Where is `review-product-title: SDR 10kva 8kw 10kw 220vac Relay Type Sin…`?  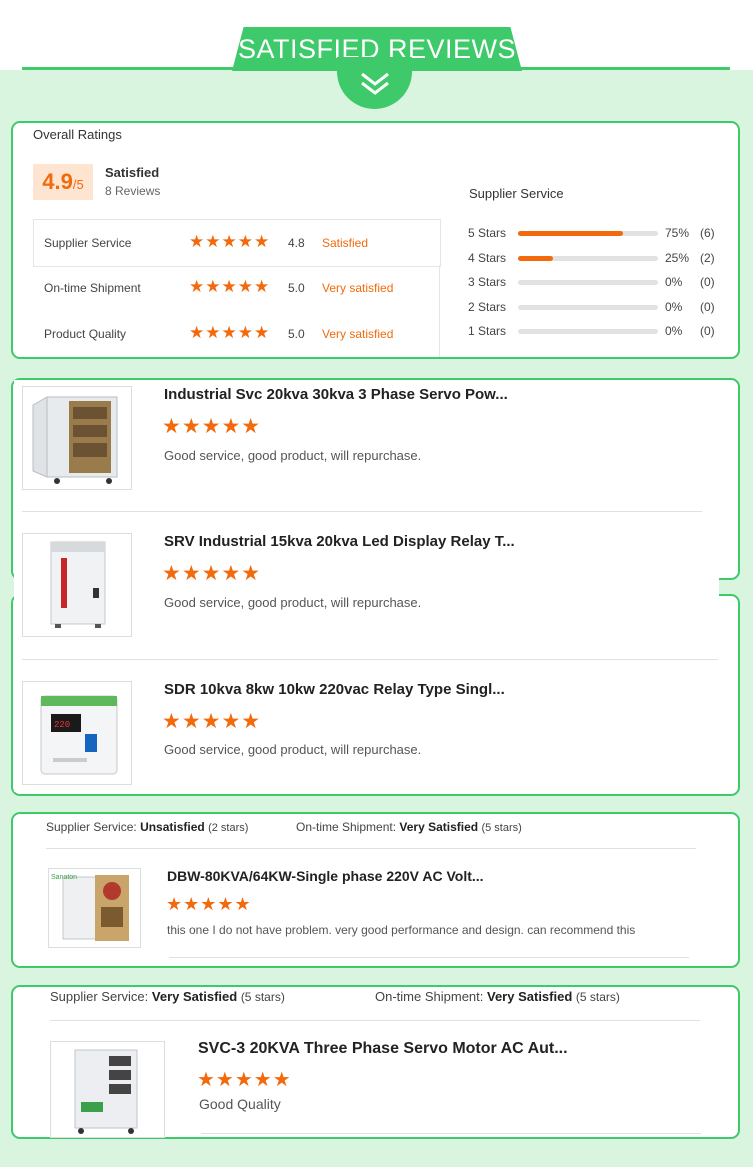
review-product-title: SDR 10kva 8kw 10kw 220vac Relay Type Sin… is located at coordinates (334, 689).